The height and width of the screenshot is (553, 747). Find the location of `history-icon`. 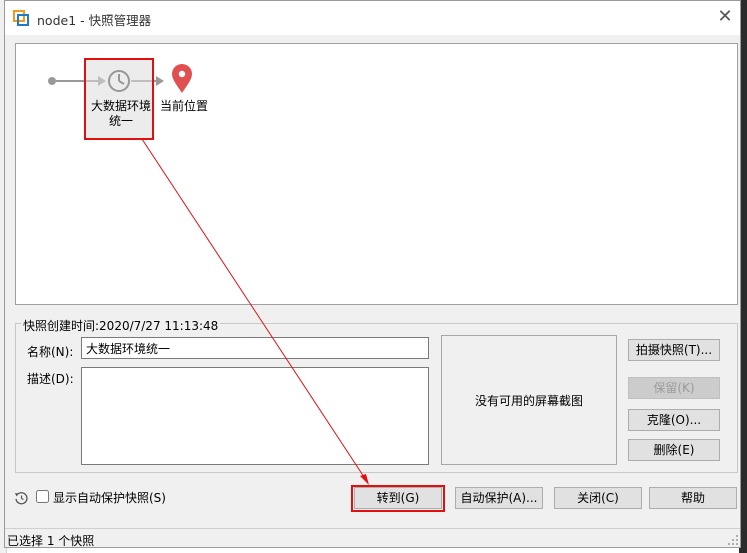

history-icon is located at coordinates (21, 498).